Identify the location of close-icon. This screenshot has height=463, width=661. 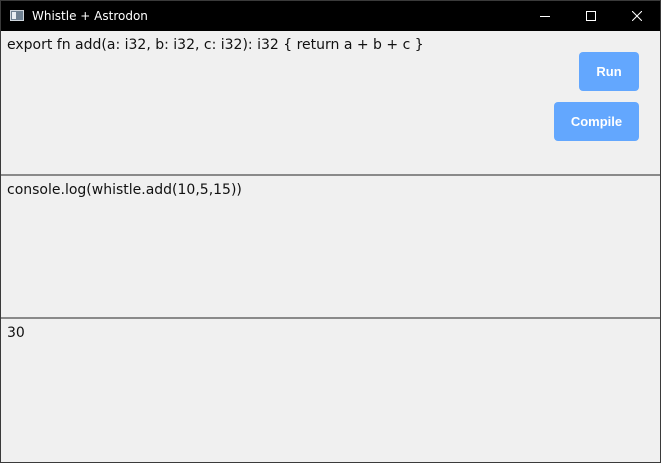
(637, 16).